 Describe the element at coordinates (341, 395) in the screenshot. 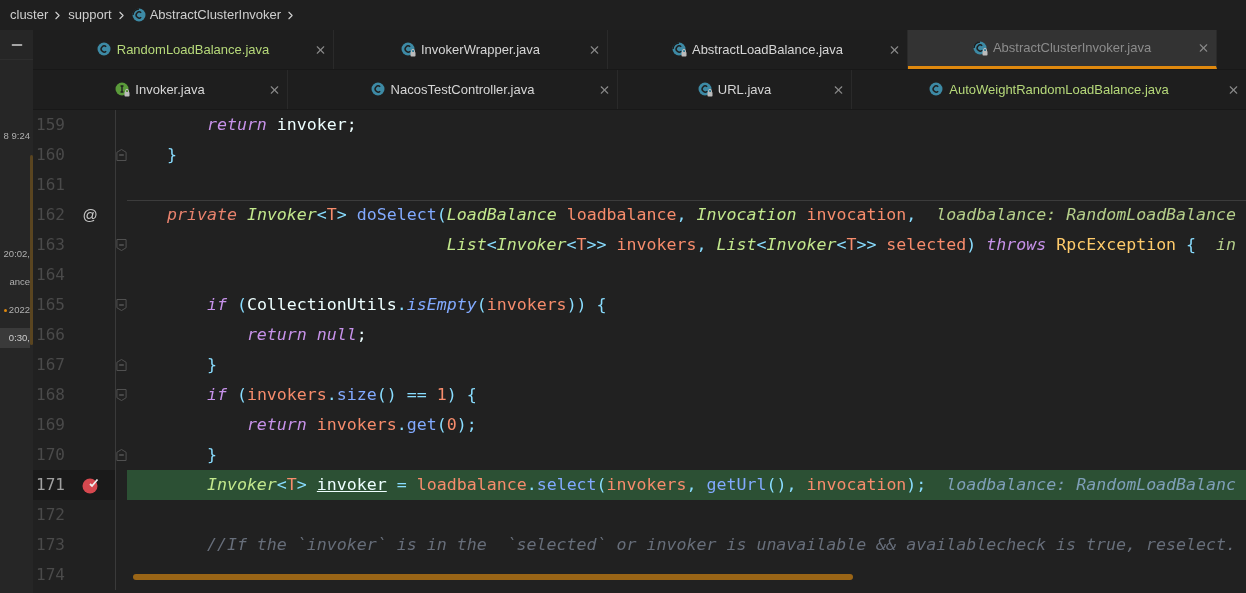

I see `code-line: if (invokers.size() == 1) {` at that location.